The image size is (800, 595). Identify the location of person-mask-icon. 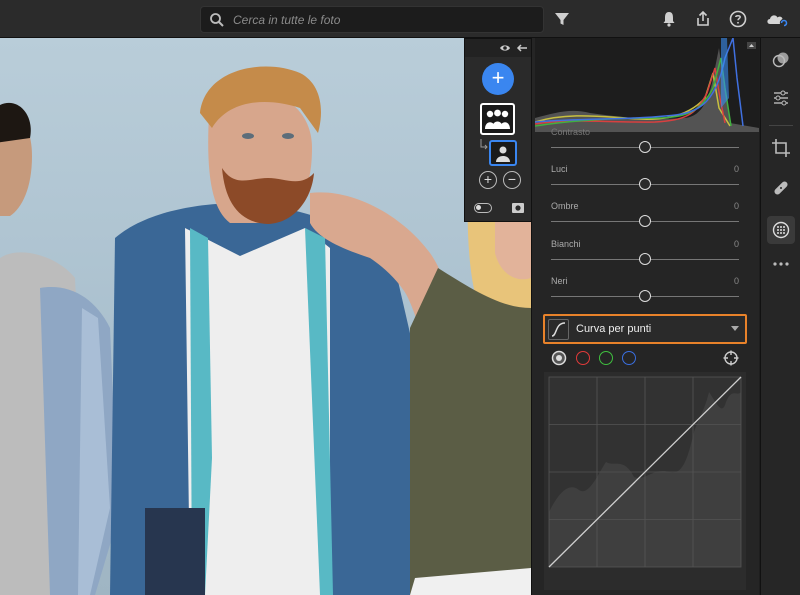
(503, 154).